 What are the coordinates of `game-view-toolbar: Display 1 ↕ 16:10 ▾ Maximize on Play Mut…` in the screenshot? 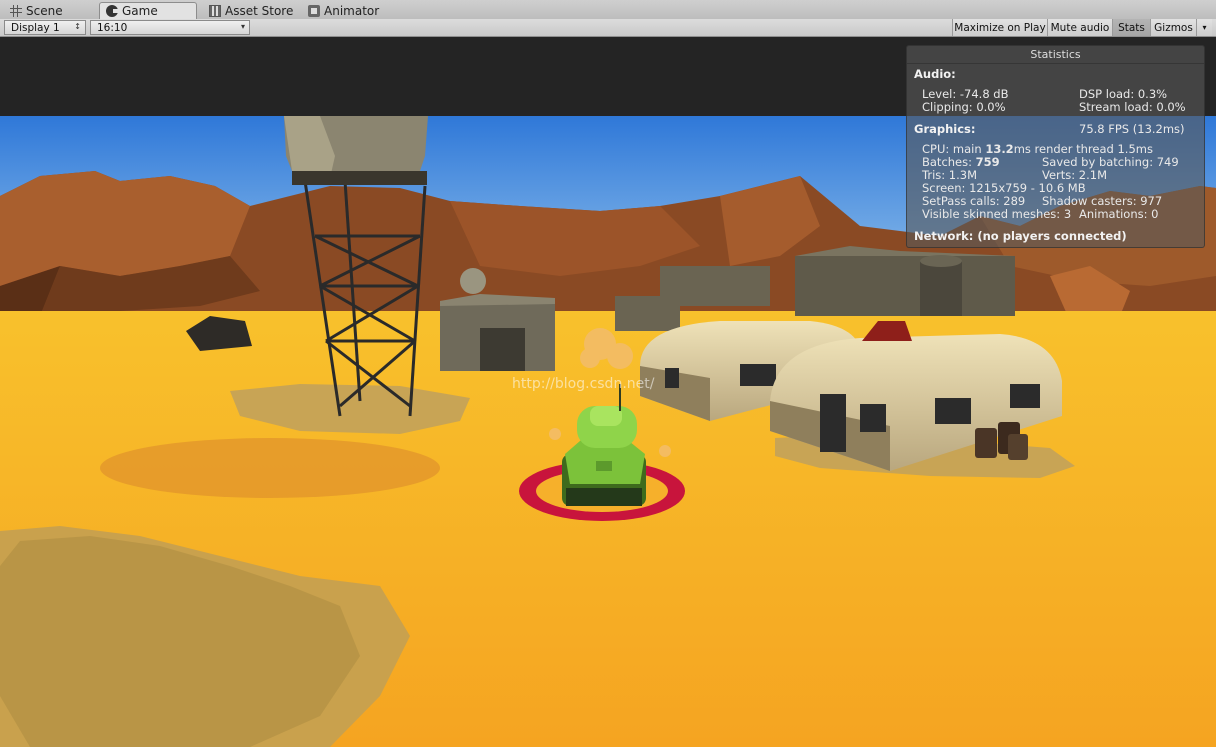 It's located at (608, 28).